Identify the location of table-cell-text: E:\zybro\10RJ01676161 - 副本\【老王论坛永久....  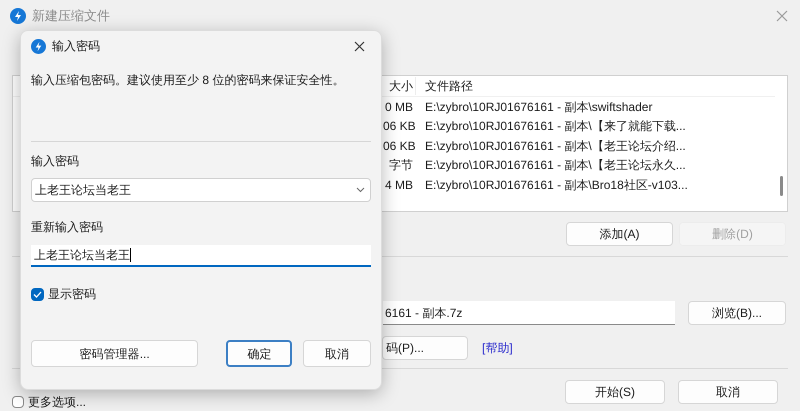
(555, 165).